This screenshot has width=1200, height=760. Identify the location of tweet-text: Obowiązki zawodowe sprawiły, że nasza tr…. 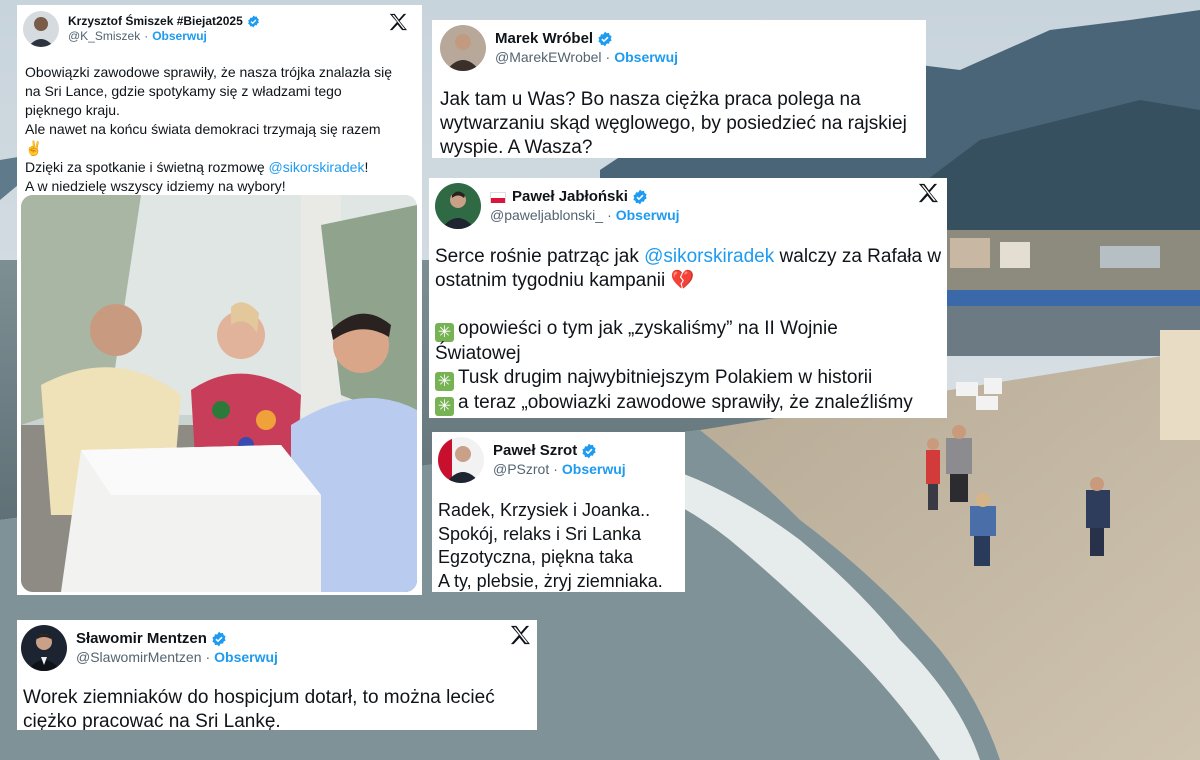
(219, 129).